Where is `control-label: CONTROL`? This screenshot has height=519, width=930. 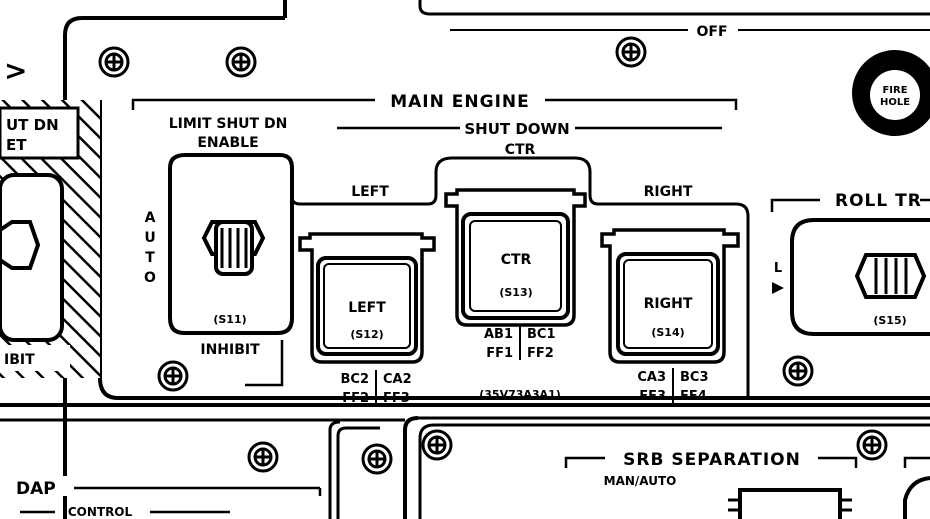 control-label: CONTROL is located at coordinates (100, 512).